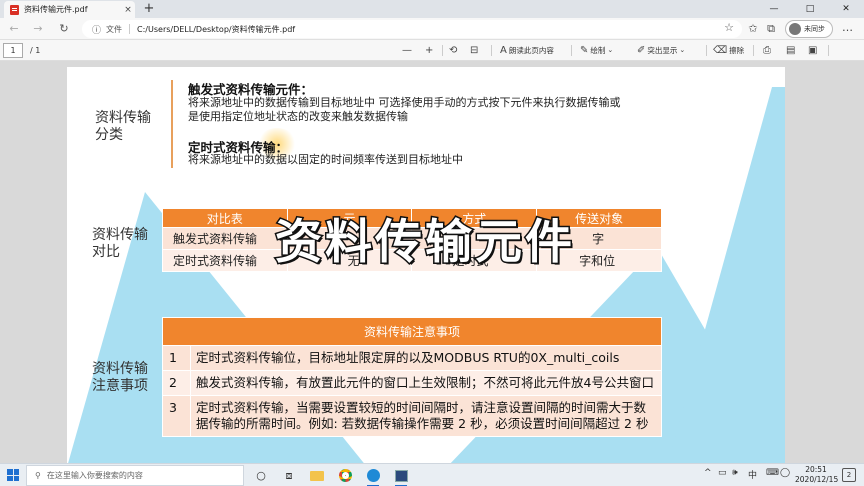 This screenshot has height=486, width=864. What do you see at coordinates (38, 475) in the screenshot?
I see `search-icon: ⚲` at bounding box center [38, 475].